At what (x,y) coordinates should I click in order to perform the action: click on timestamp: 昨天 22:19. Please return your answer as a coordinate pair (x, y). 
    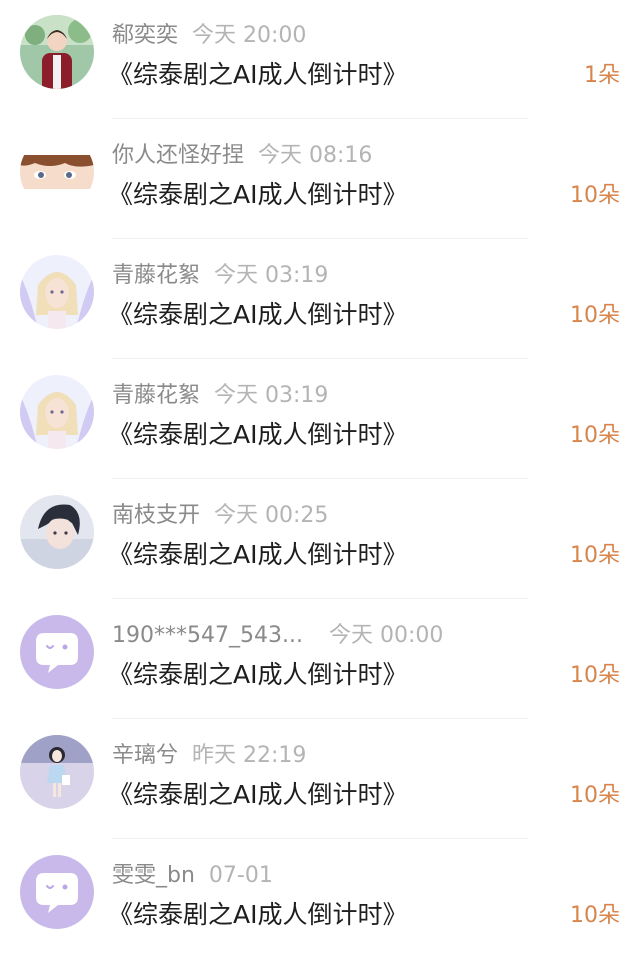
    Looking at the image, I should click on (249, 755).